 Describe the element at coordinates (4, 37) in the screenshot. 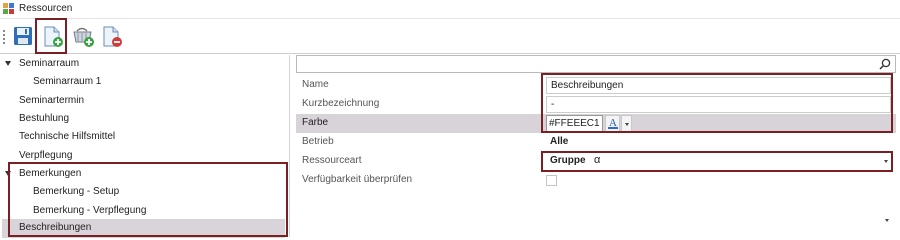

I see `toolbar-grip` at that location.